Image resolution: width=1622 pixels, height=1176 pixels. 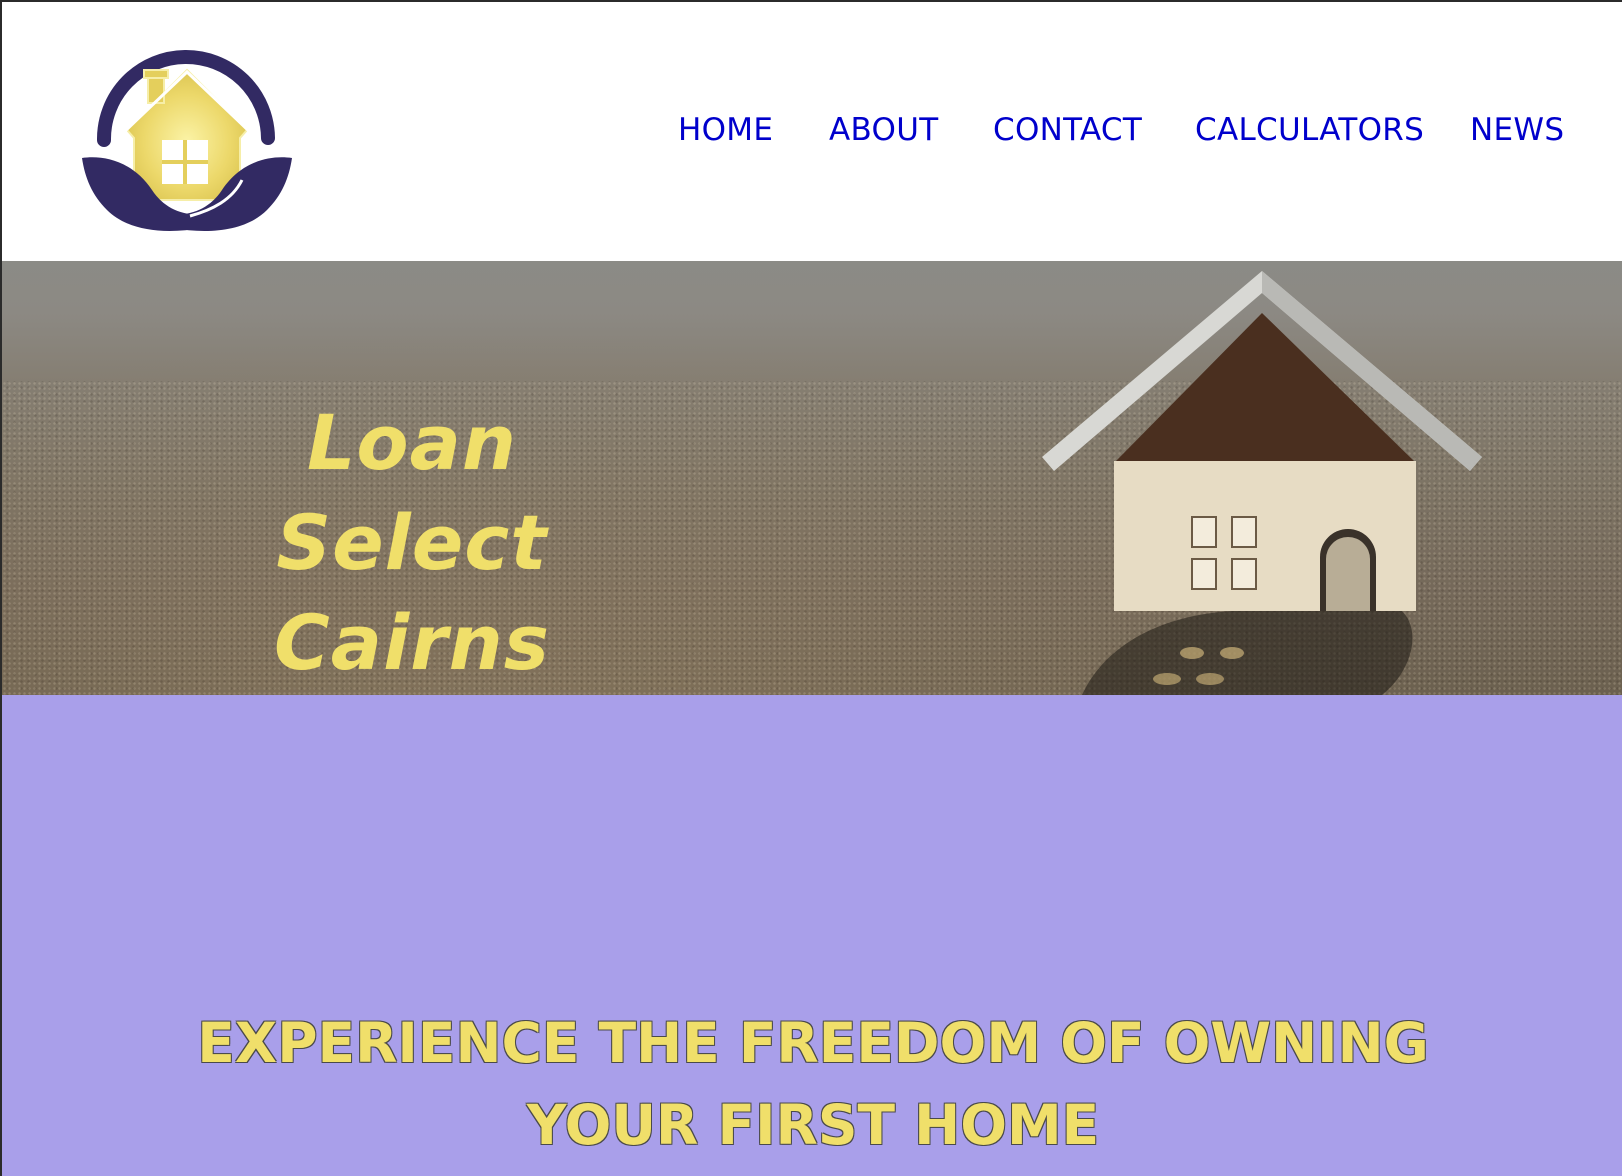 What do you see at coordinates (1262, 483) in the screenshot?
I see `model-house-icon` at bounding box center [1262, 483].